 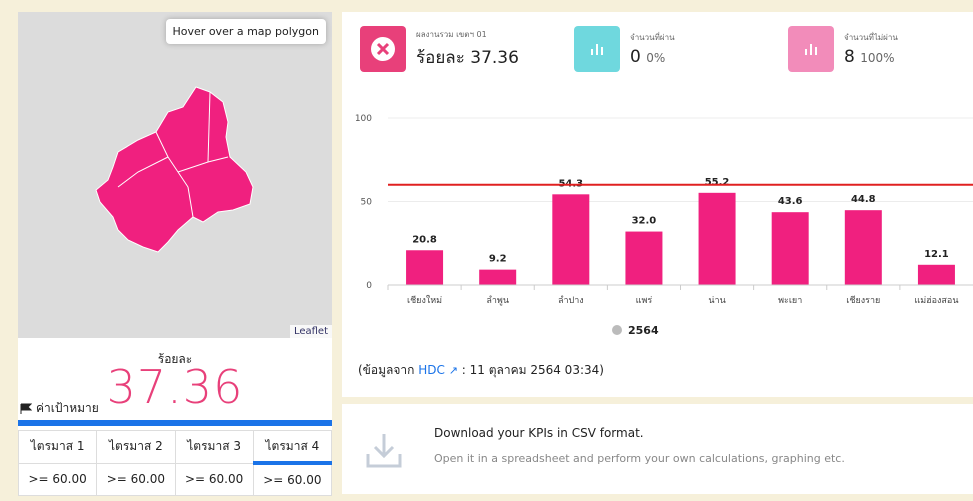 I want to click on data-label: 55.2, so click(x=717, y=182).